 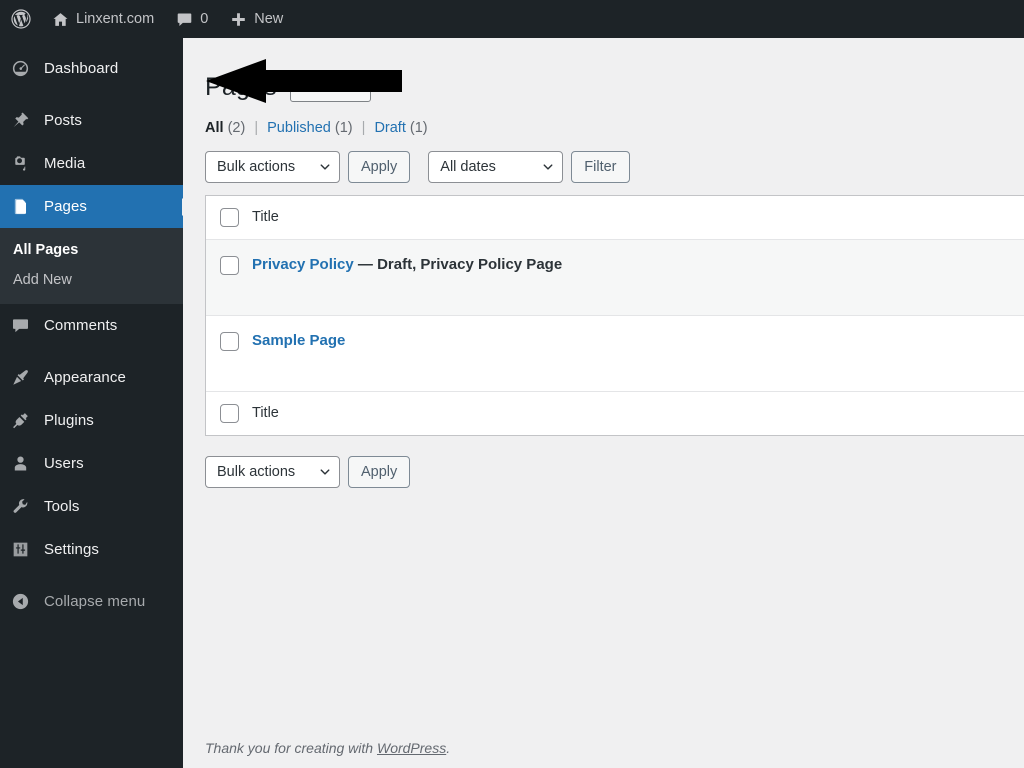 What do you see at coordinates (62, 506) in the screenshot?
I see `sidebar-item-label: Tools` at bounding box center [62, 506].